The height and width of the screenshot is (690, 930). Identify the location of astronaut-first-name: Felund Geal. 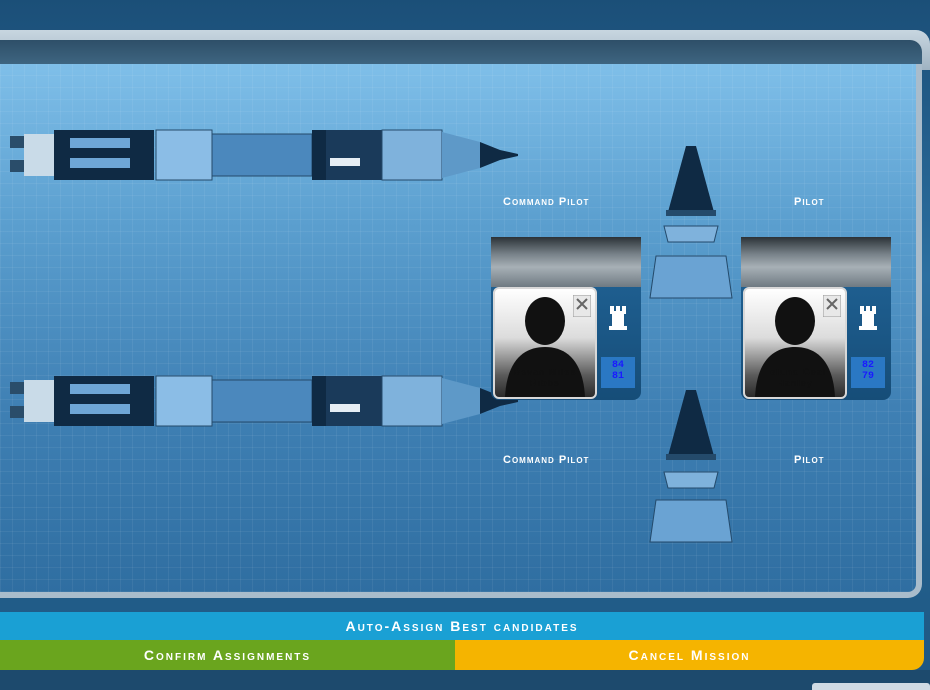
(795, 372).